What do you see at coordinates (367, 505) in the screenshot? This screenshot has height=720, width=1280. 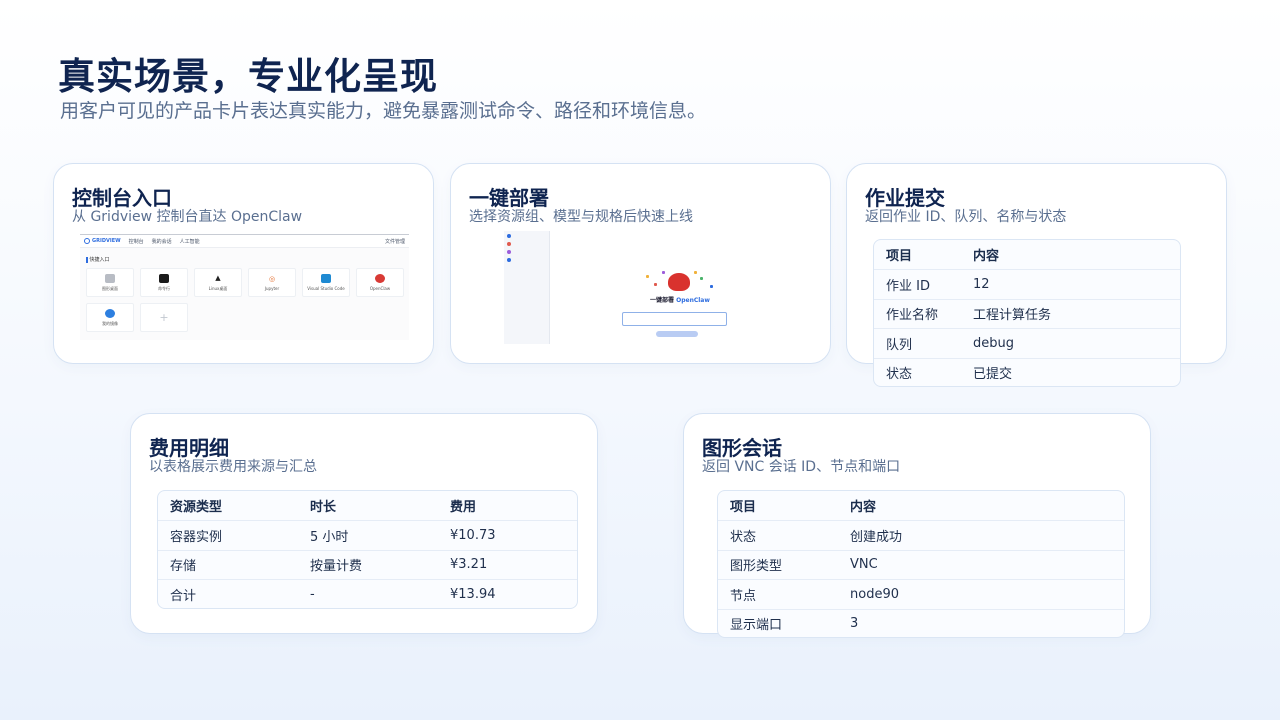 I see `table-header-row: 资源类型 时长 费用` at bounding box center [367, 505].